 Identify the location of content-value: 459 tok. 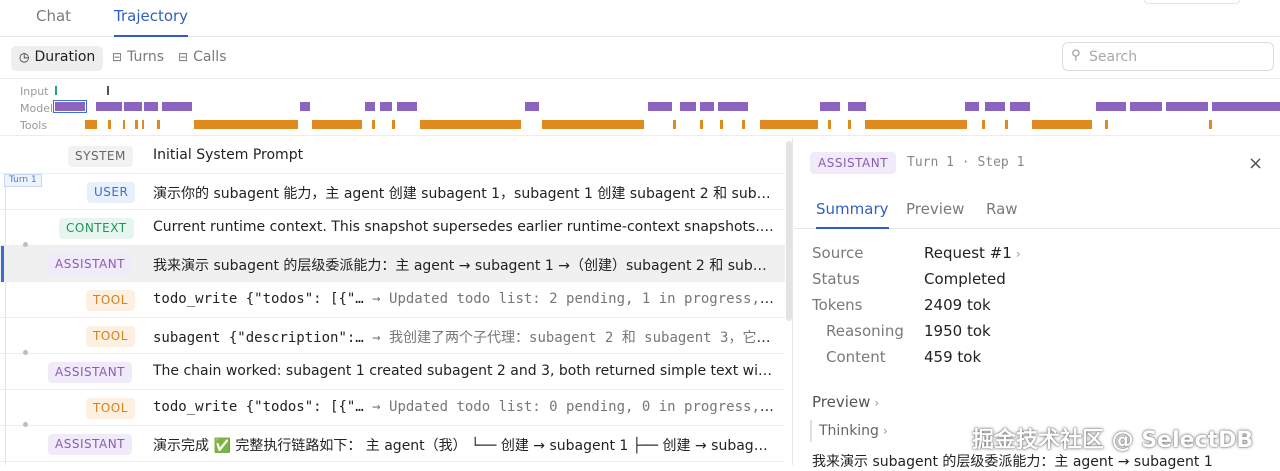
(953, 357).